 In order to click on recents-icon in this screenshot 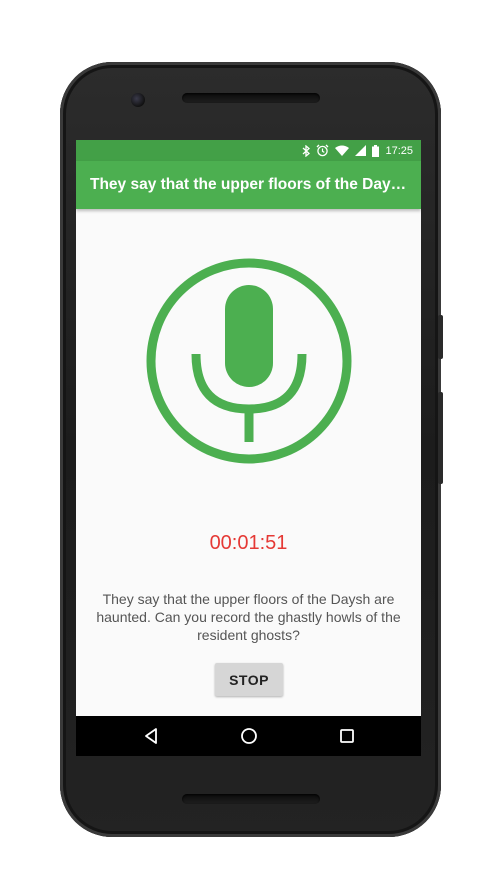, I will do `click(347, 736)`.